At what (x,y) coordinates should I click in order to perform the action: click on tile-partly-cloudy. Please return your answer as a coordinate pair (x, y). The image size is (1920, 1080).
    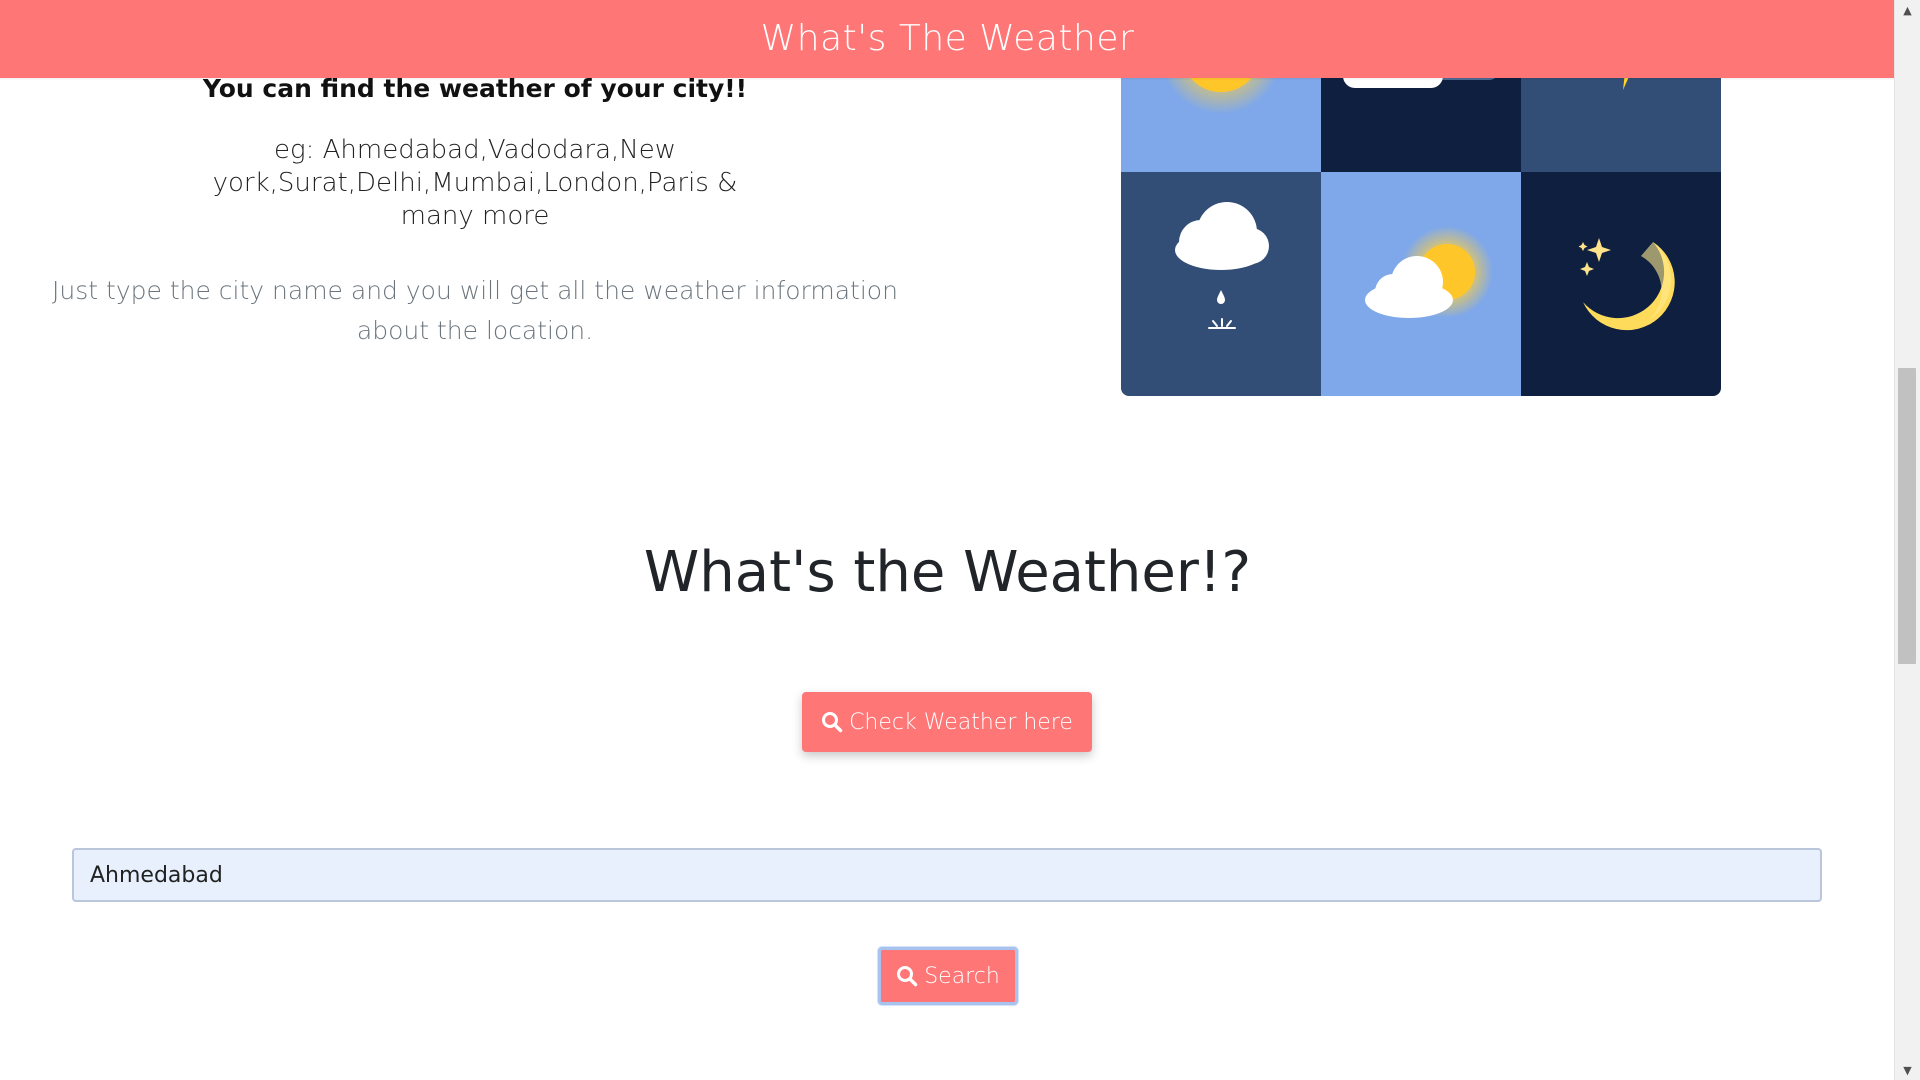
    Looking at the image, I should click on (1421, 284).